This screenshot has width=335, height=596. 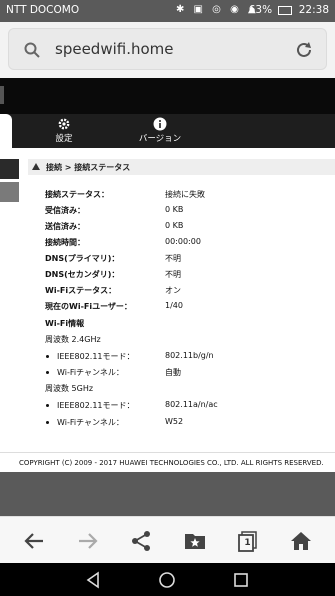 What do you see at coordinates (167, 96) in the screenshot?
I see `router-header` at bounding box center [167, 96].